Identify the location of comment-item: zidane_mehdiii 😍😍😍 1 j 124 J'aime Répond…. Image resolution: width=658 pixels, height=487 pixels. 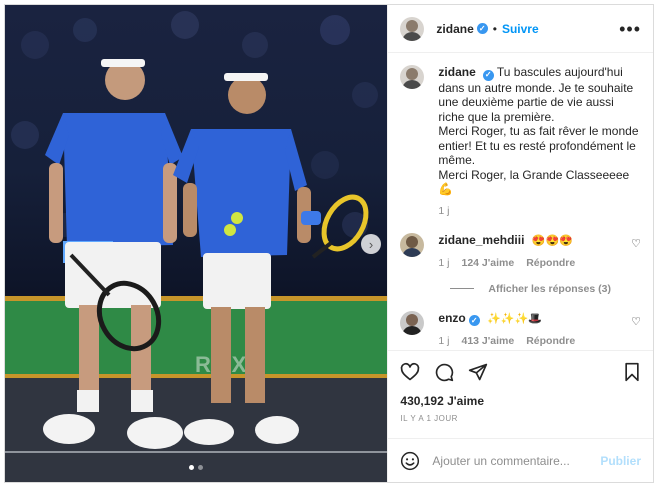
(520, 250).